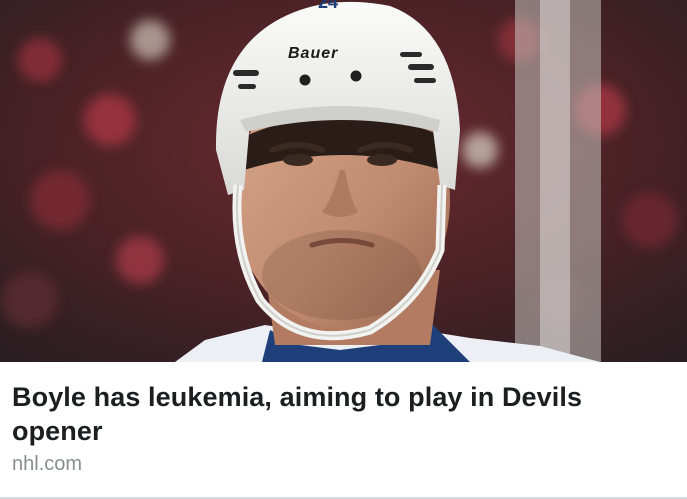 This screenshot has height=499, width=687. I want to click on article-source-domain: nhl.com, so click(47, 464).